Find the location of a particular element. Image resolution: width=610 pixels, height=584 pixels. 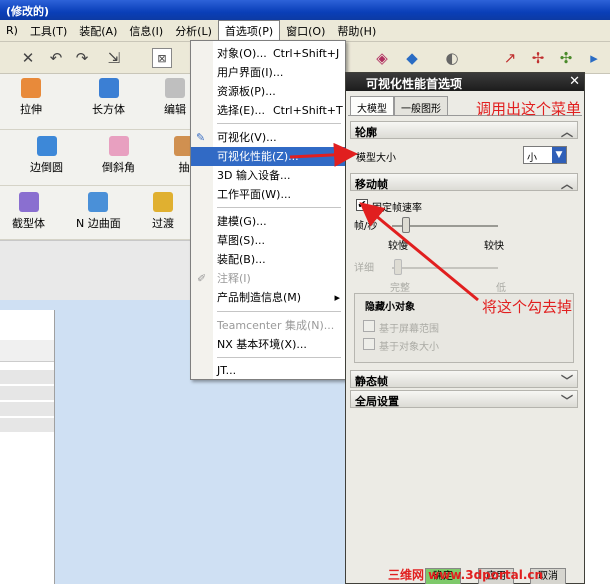

swept-label: 截型体 is located at coordinates (28, 223).